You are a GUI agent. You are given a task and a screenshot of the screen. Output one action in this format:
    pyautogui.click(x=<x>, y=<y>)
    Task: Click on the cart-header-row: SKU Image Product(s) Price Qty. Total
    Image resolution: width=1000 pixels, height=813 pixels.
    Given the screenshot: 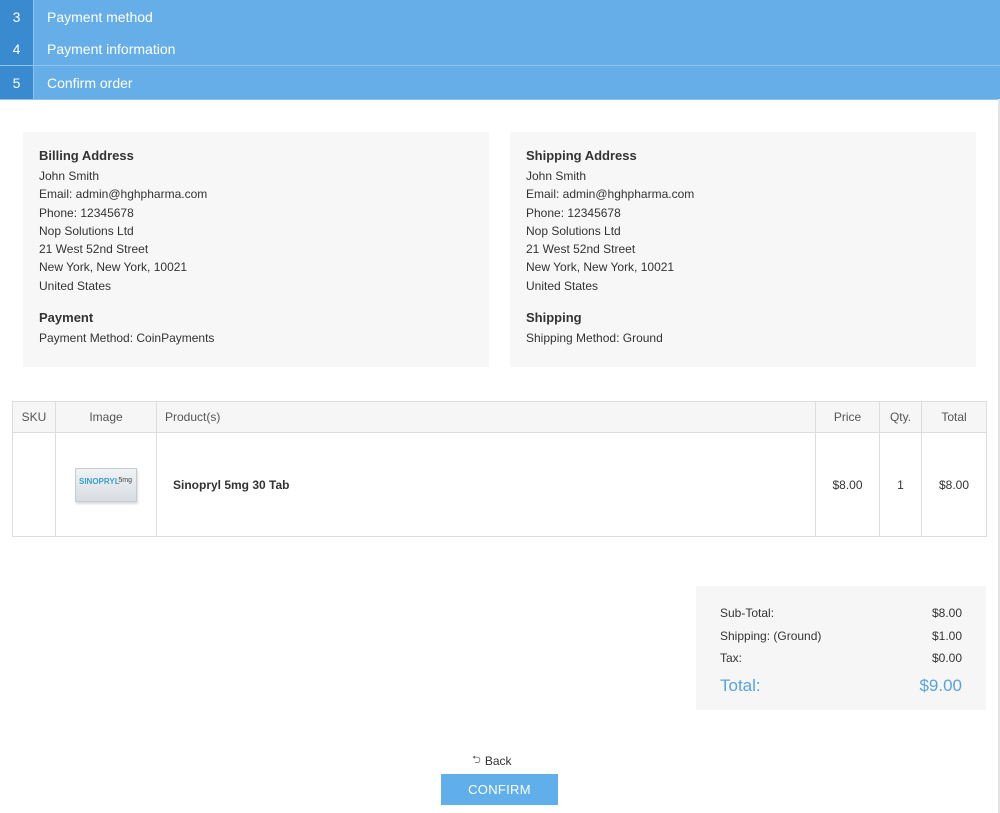 What is the action you would take?
    pyautogui.click(x=499, y=417)
    